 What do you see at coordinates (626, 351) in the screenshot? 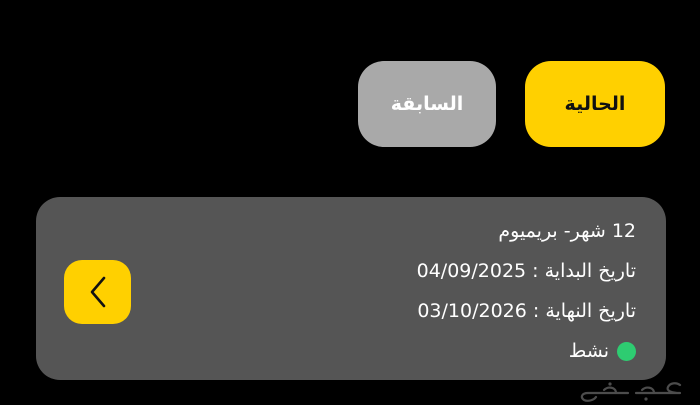
I see `status-dot-icon` at bounding box center [626, 351].